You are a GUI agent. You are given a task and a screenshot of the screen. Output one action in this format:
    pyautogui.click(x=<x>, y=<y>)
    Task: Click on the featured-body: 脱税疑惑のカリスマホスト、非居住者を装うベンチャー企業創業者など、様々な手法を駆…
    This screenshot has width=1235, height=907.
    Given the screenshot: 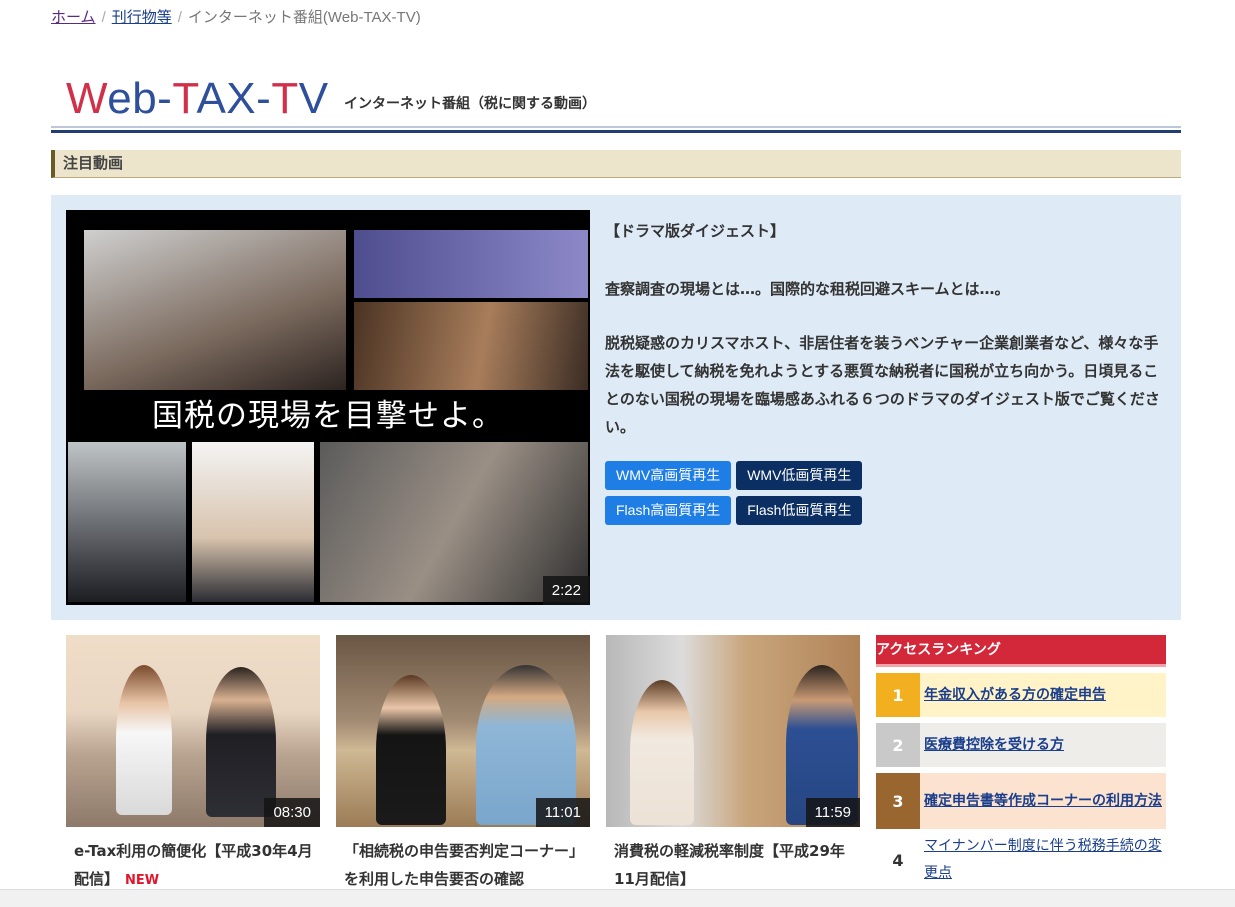 What is the action you would take?
    pyautogui.click(x=882, y=385)
    